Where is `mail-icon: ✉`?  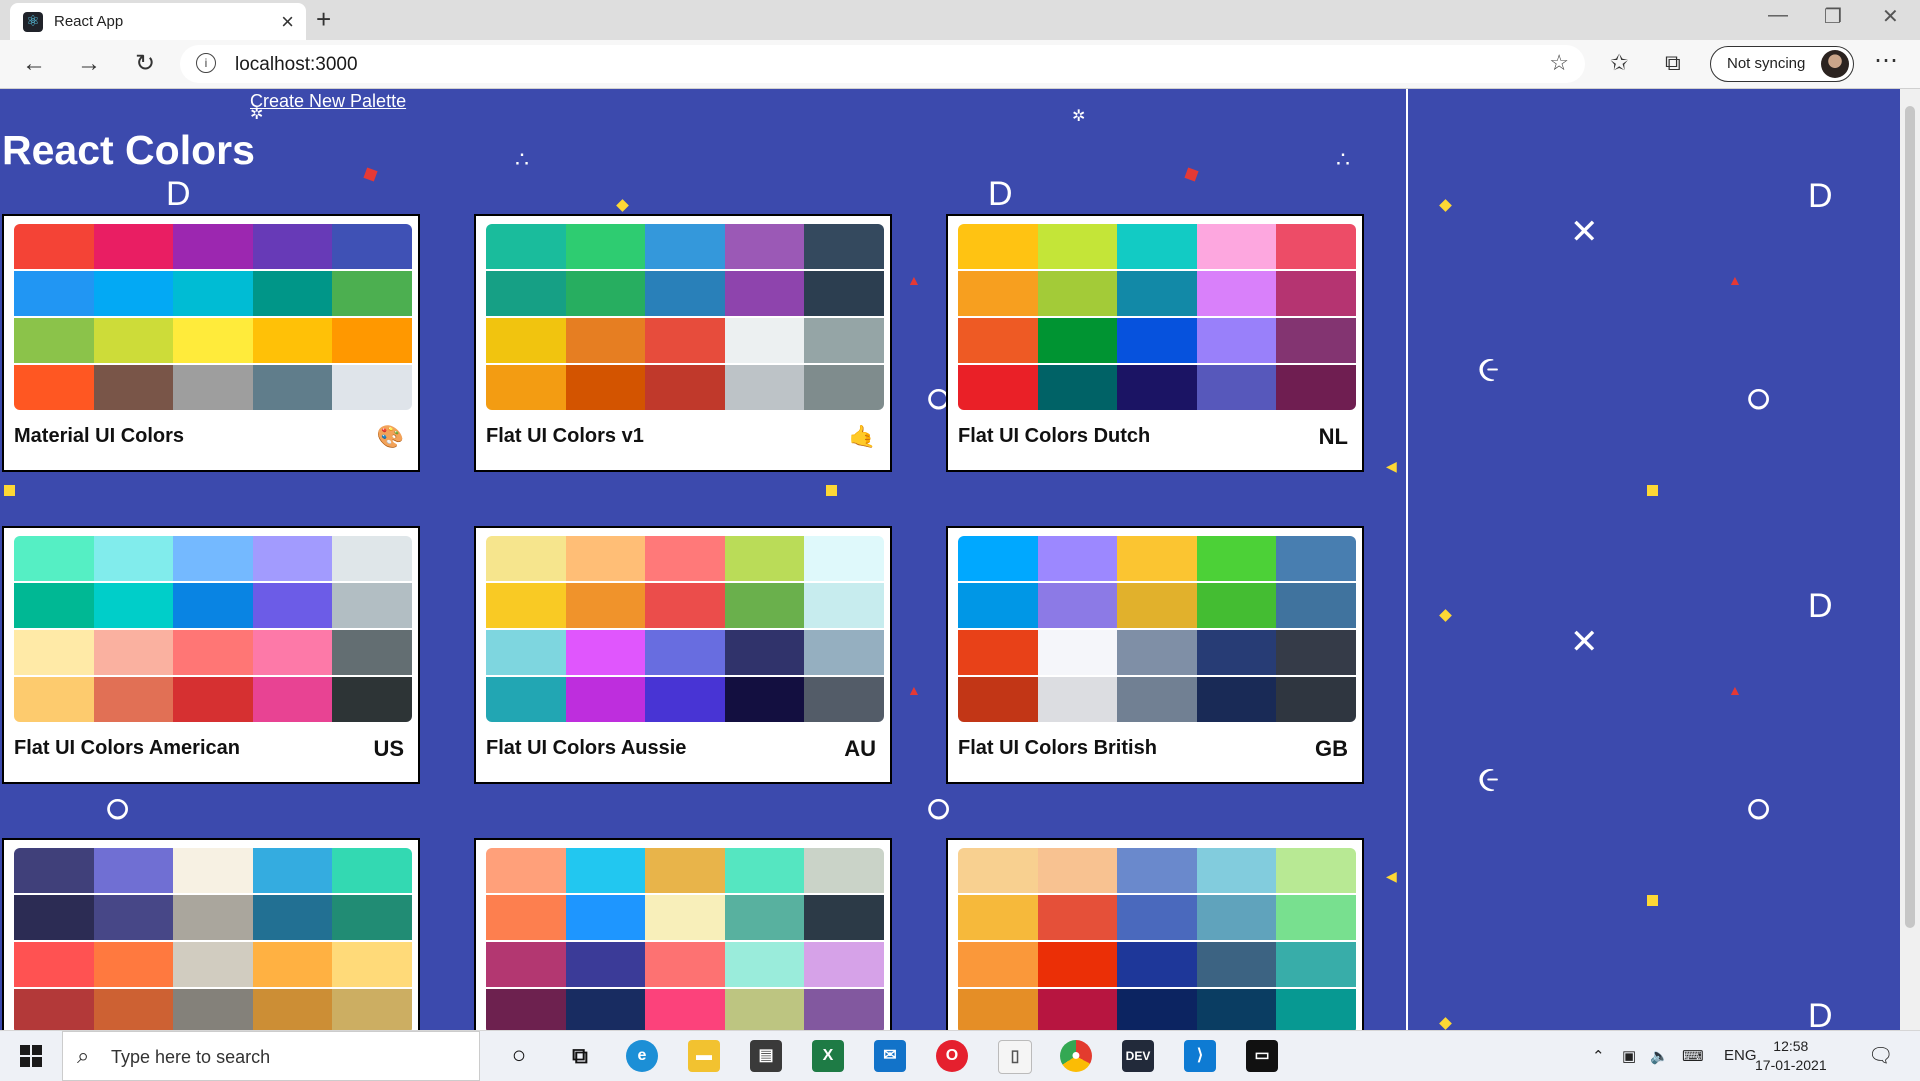
mail-icon: ✉ is located at coordinates (890, 1056).